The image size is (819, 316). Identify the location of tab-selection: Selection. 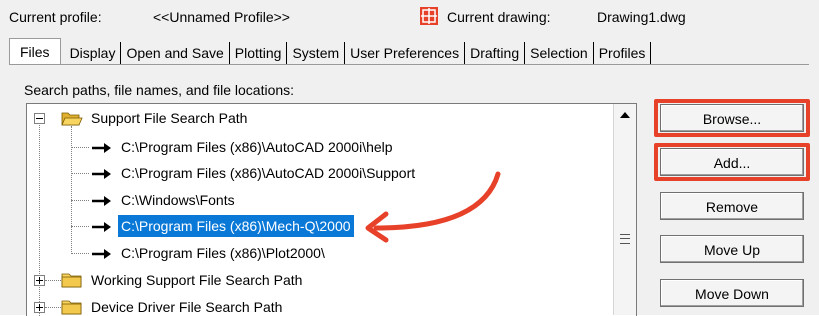
(559, 53).